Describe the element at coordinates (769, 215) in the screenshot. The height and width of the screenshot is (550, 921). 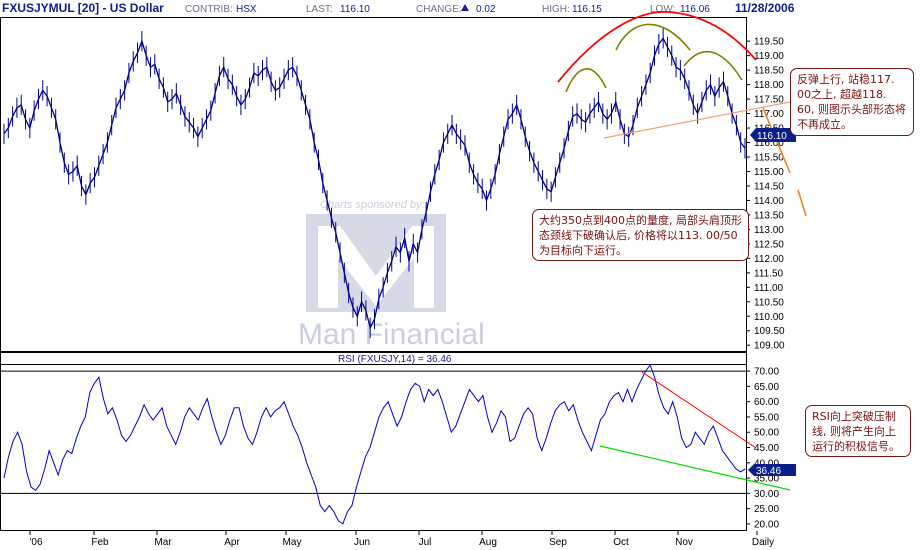
I see `price-y-tick-label: 113.50` at that location.